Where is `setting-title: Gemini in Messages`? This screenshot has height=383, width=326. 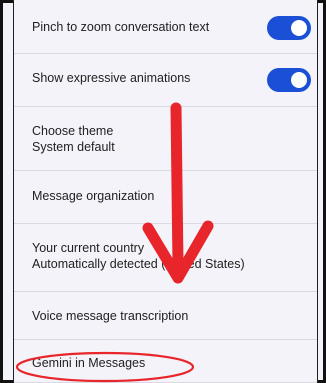 setting-title: Gemini in Messages is located at coordinates (89, 363).